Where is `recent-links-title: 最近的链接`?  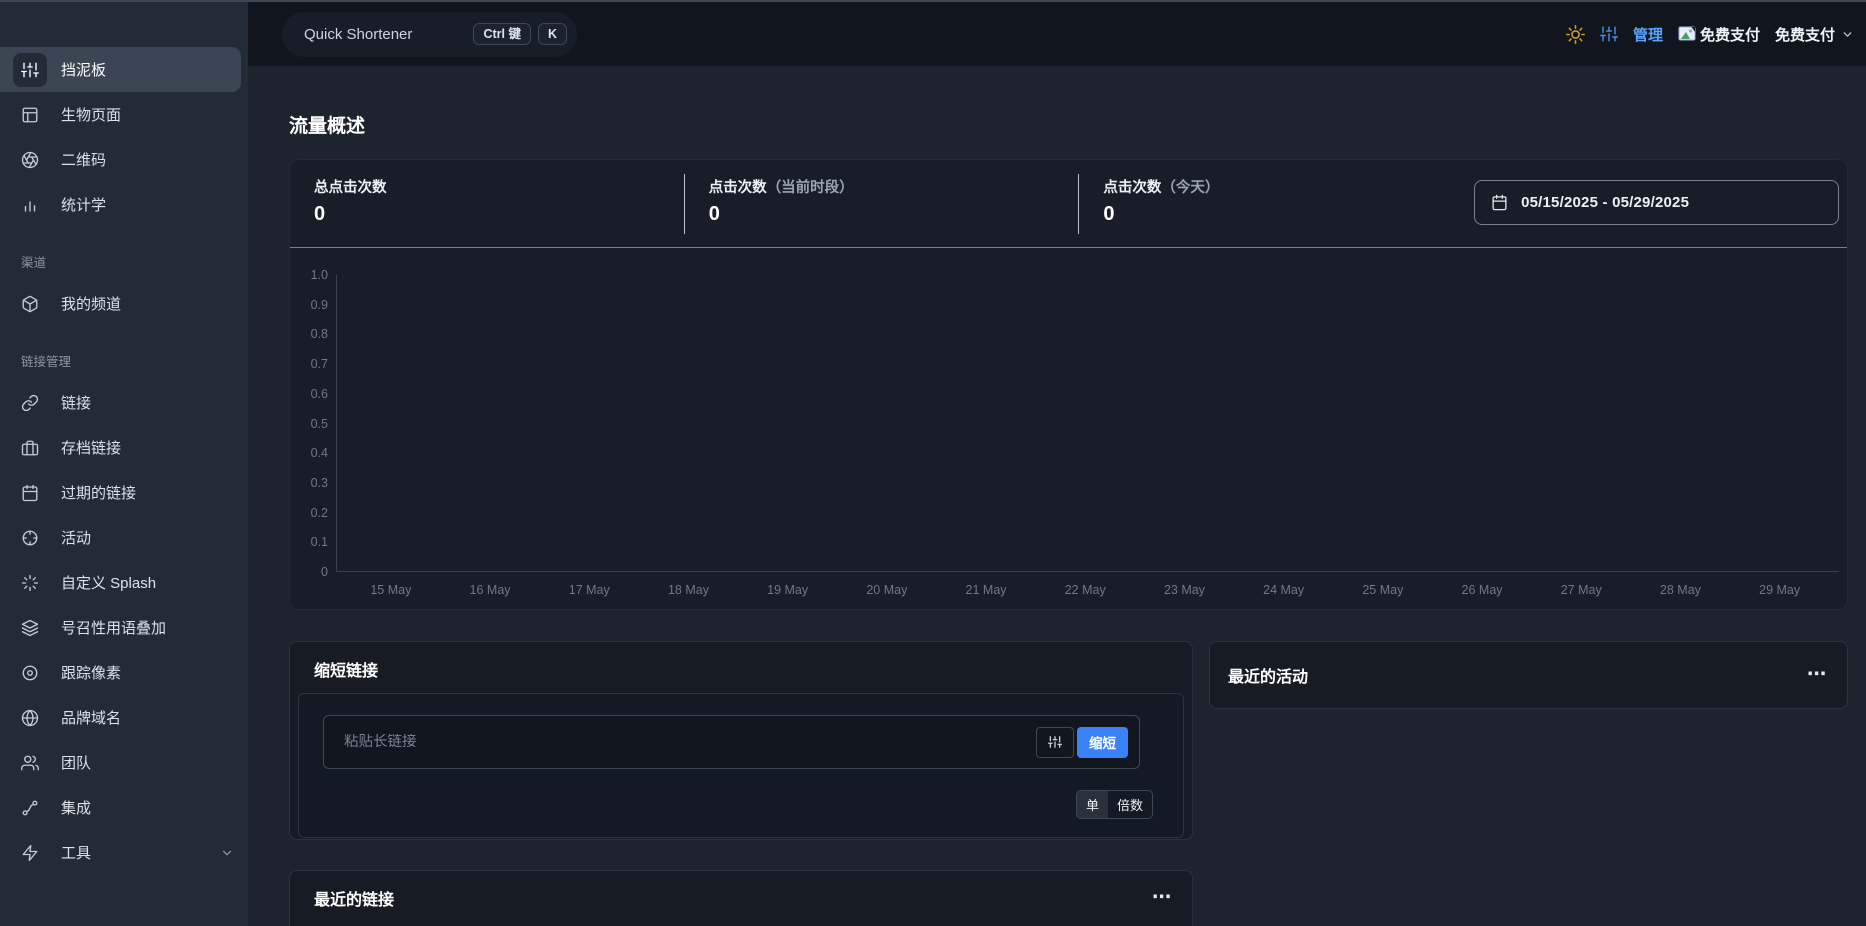 recent-links-title: 最近的链接 is located at coordinates (354, 900).